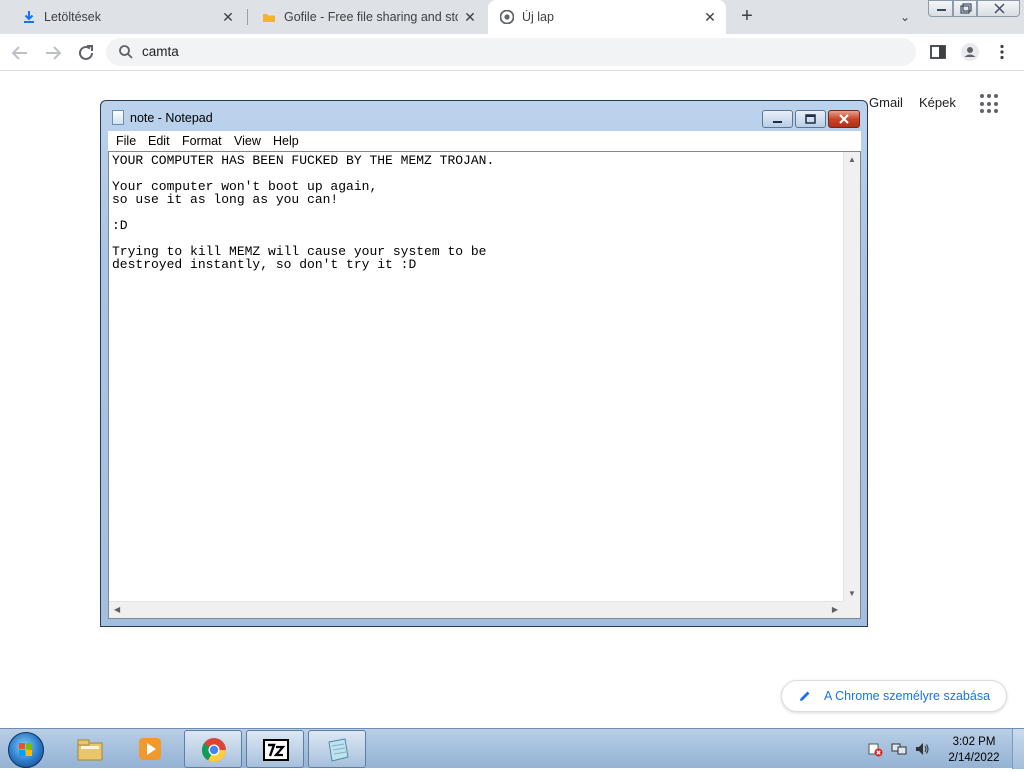 This screenshot has height=772, width=1024. I want to click on notepad-title: note - Notepad, so click(171, 118).